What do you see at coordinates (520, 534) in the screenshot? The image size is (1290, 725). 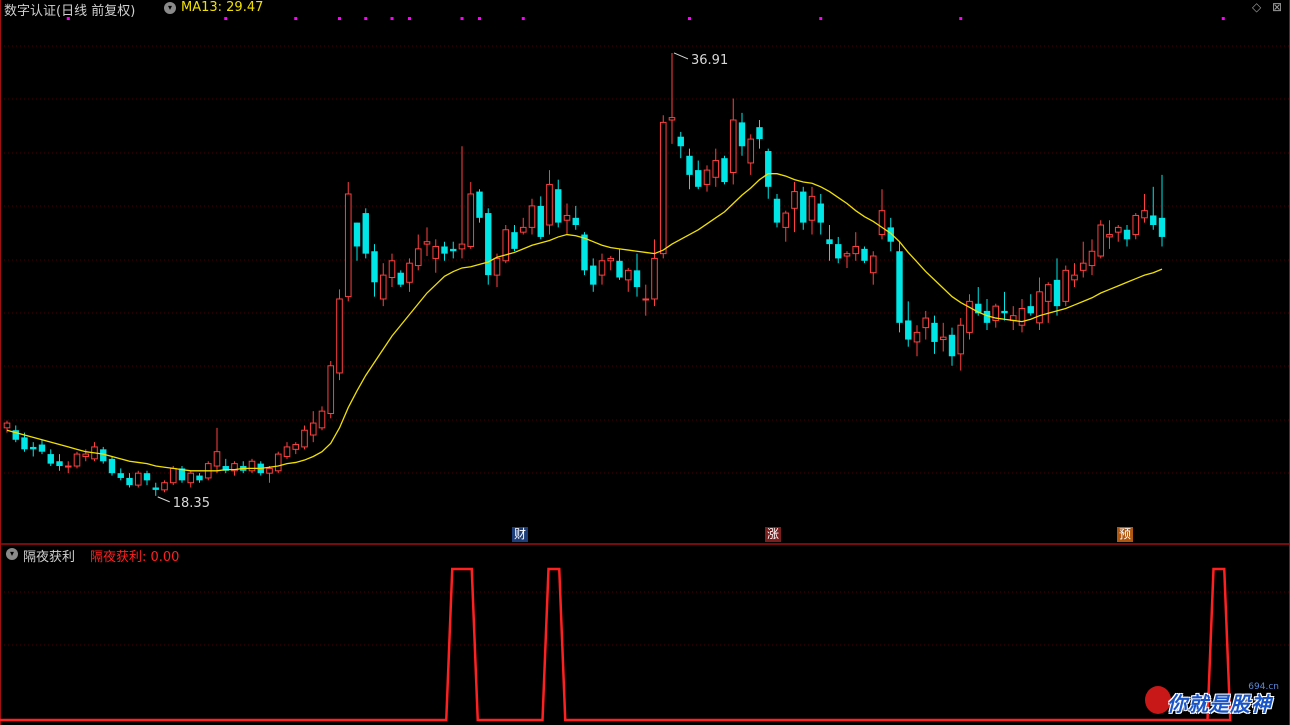 I see `finance-report-badge: 财` at bounding box center [520, 534].